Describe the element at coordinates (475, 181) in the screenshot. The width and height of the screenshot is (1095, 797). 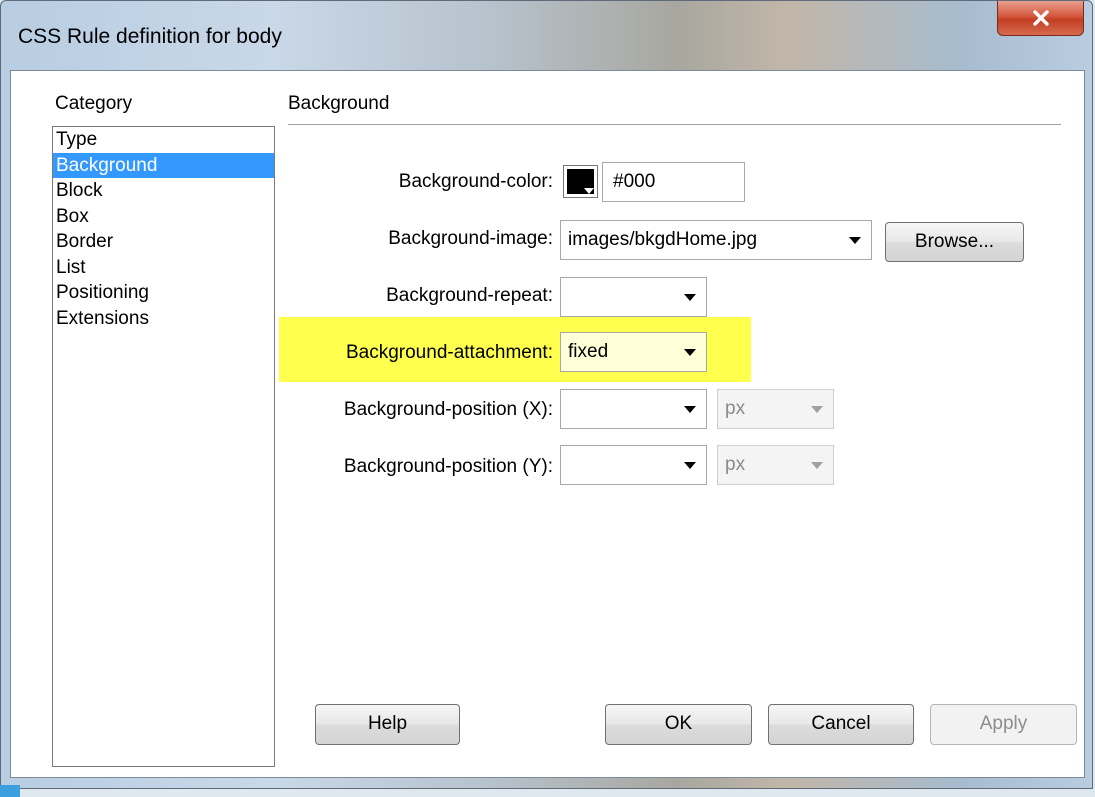
I see `background-color-label: Background-color:` at that location.